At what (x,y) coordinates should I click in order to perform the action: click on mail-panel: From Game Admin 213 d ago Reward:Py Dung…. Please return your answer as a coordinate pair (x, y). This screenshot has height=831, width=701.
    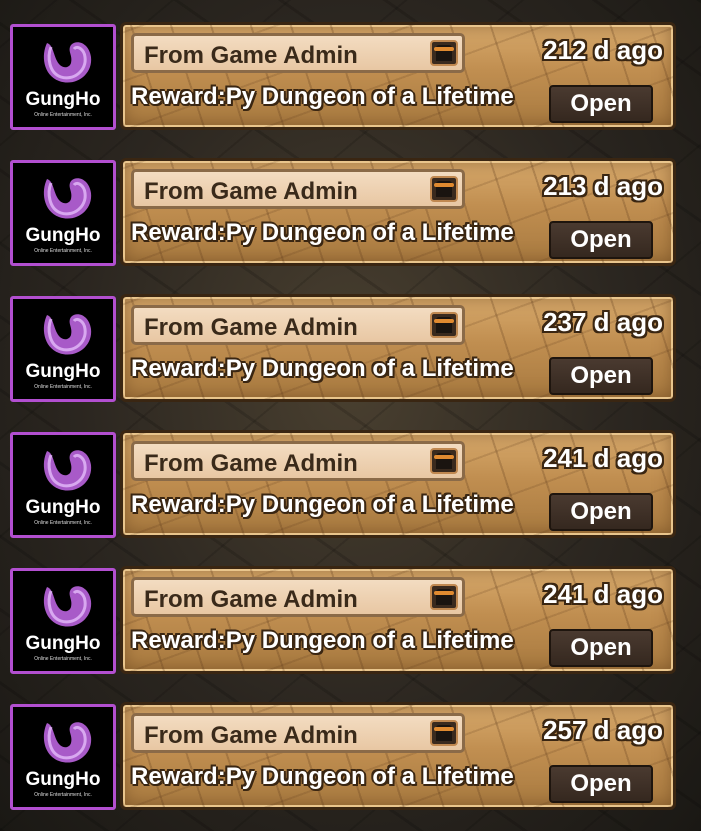
    Looking at the image, I should click on (398, 212).